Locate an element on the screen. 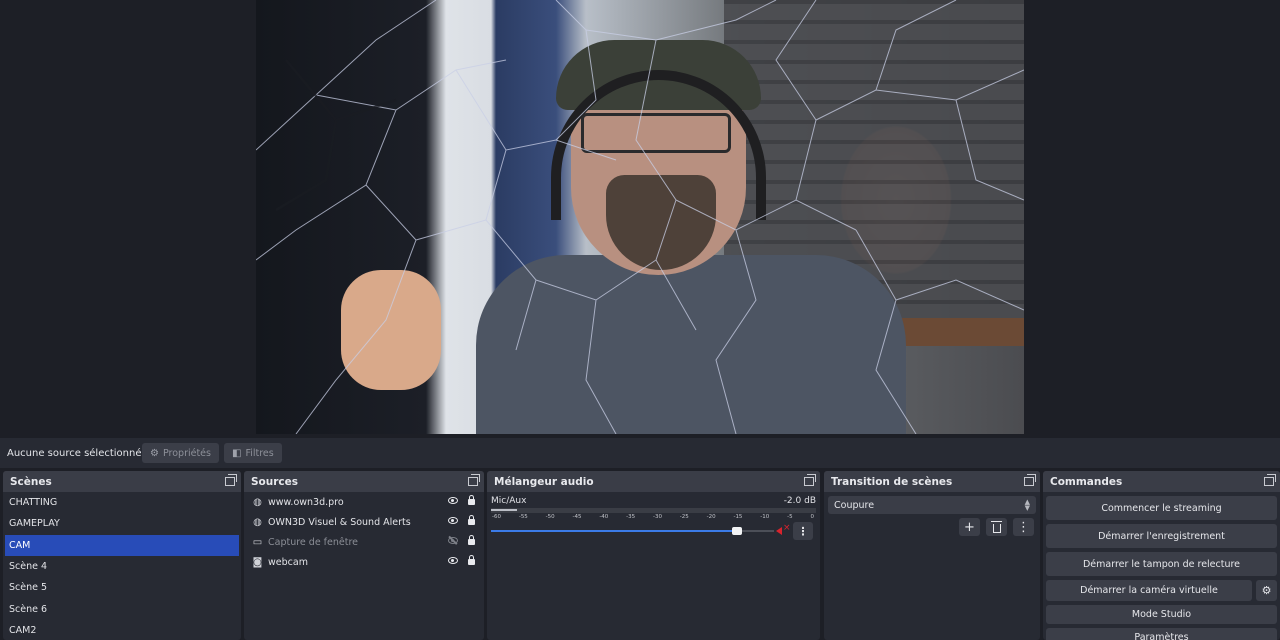 This screenshot has width=1280, height=640. scene-item: Scène 5 is located at coordinates (122, 587).